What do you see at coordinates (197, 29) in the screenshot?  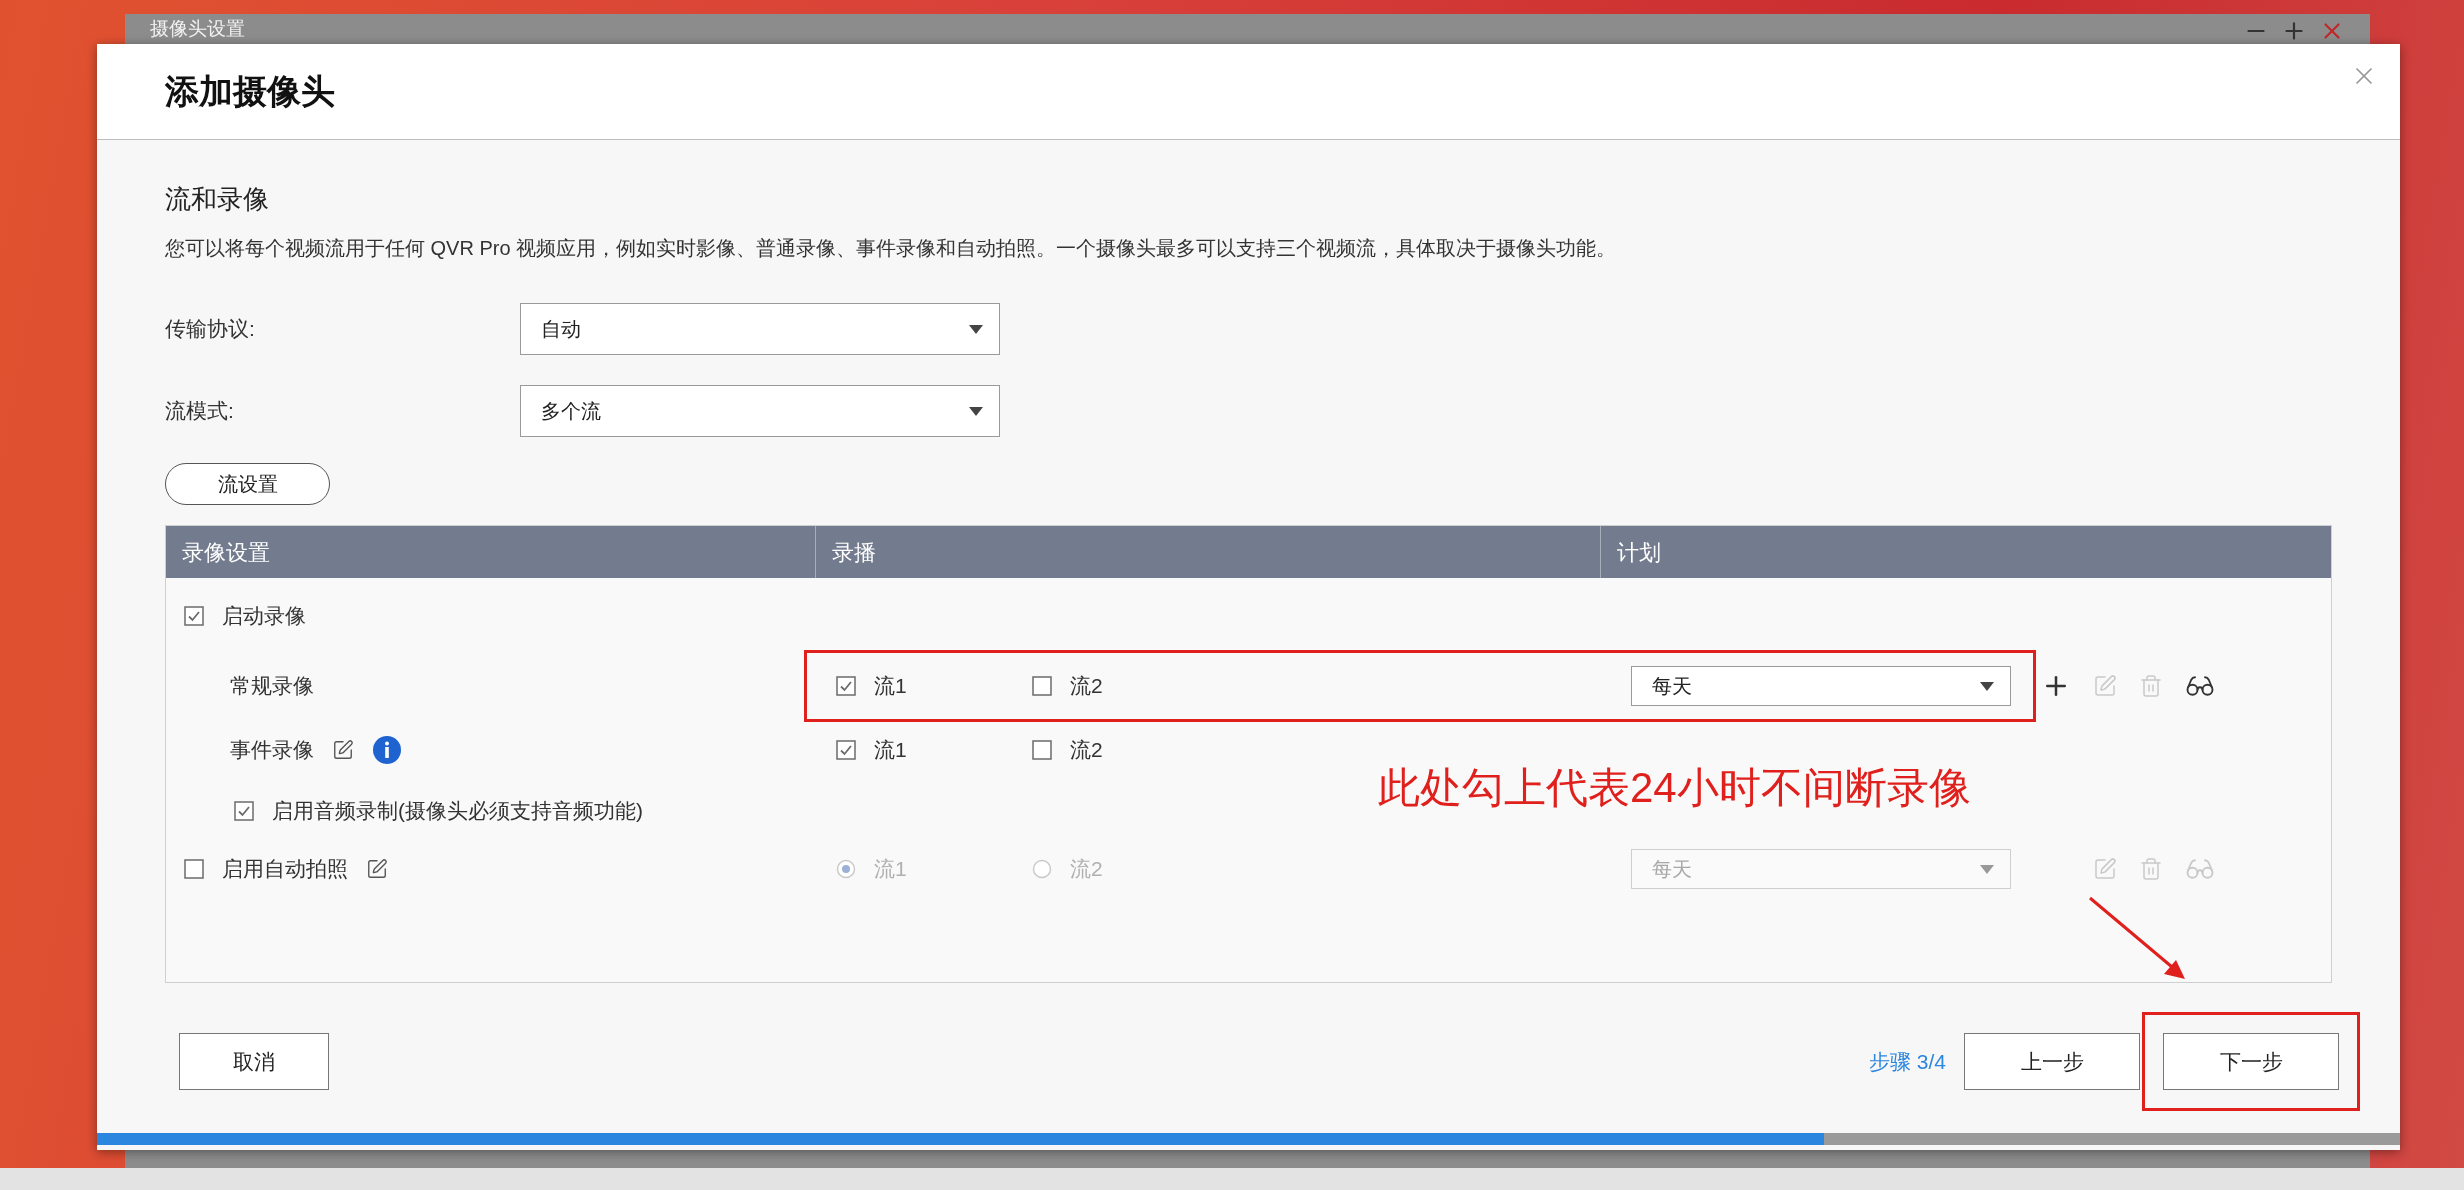 I see `window-title: 摄像头设置` at bounding box center [197, 29].